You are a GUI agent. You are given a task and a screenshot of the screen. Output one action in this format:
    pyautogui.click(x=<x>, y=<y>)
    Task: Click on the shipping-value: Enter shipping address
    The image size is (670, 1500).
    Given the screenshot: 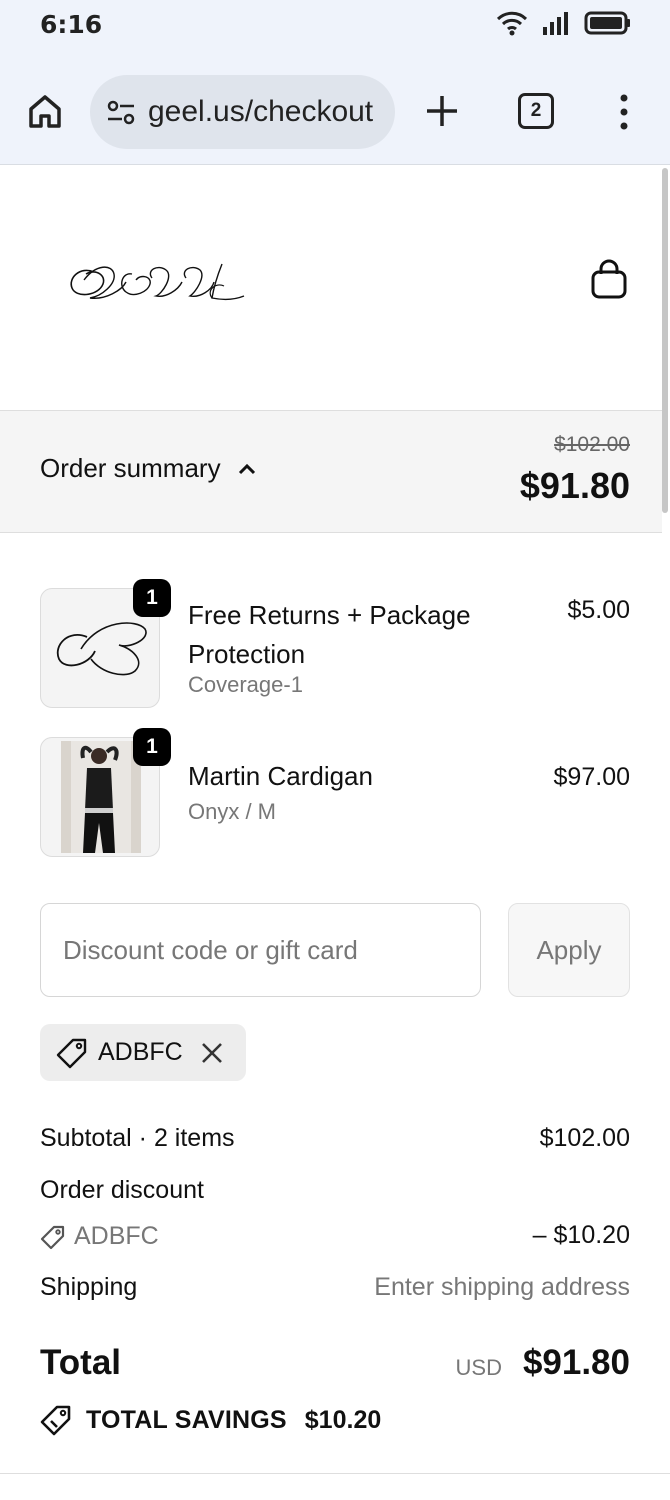 What is the action you would take?
    pyautogui.click(x=502, y=1287)
    